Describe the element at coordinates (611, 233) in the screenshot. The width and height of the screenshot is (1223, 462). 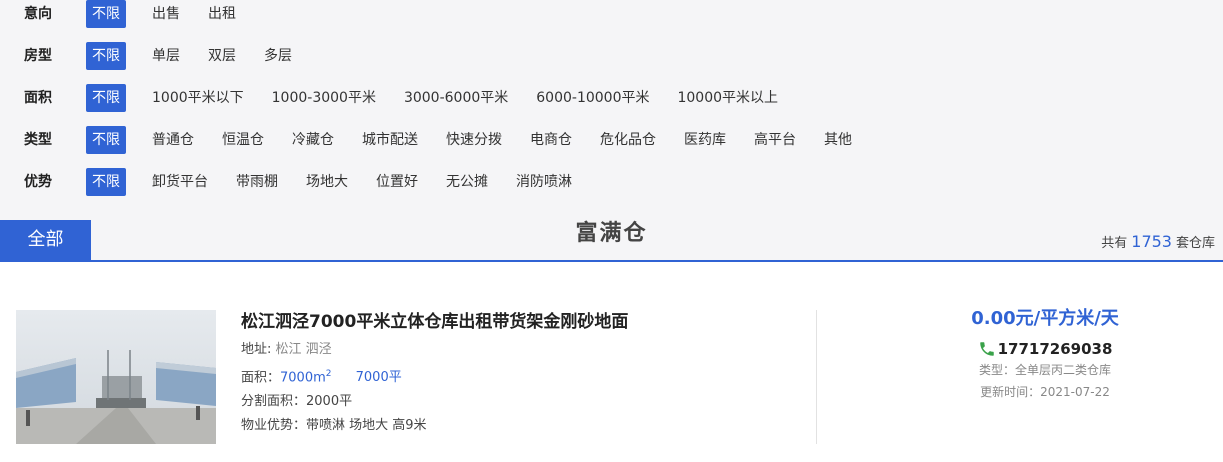
I see `brand-title: 富满仓` at that location.